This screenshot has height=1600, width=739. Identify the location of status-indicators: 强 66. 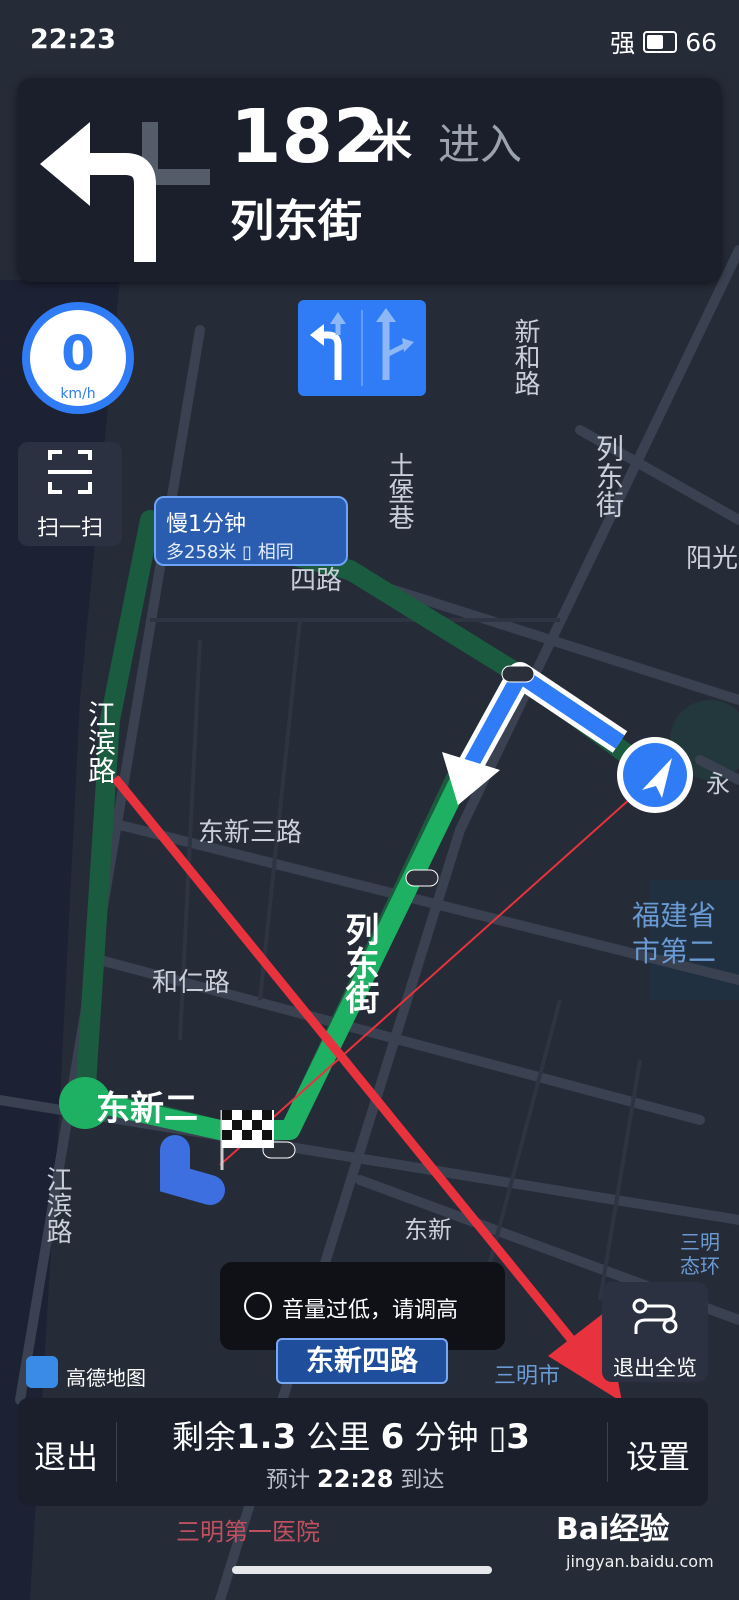
(663, 42).